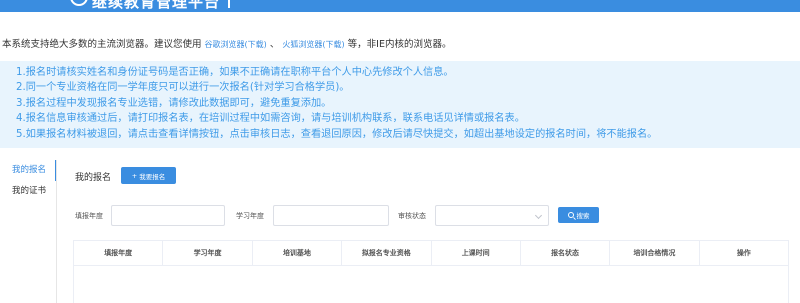 The height and width of the screenshot is (303, 800). What do you see at coordinates (28, 170) in the screenshot?
I see `sidebar-item-my-registration: 我的报名` at bounding box center [28, 170].